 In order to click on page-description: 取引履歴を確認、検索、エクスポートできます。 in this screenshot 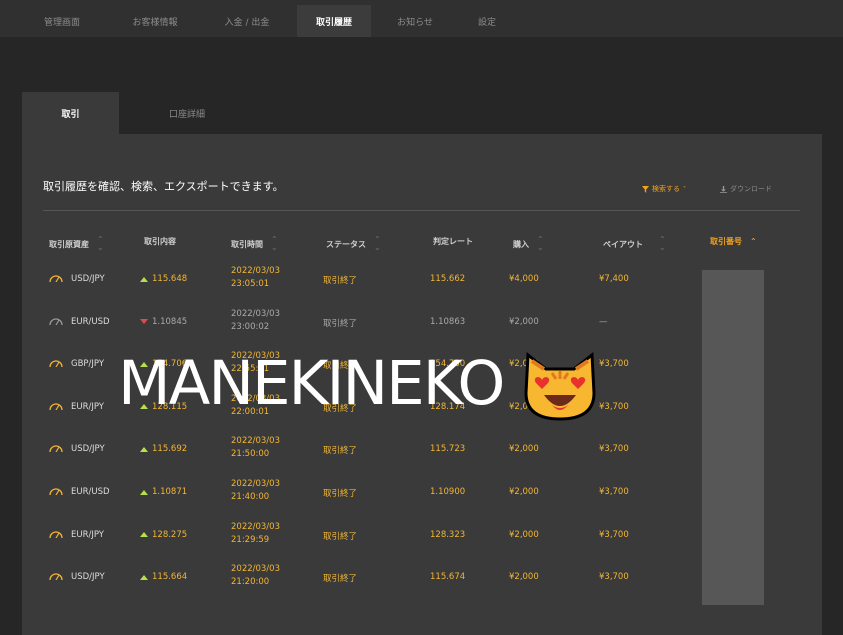, I will do `click(163, 186)`.